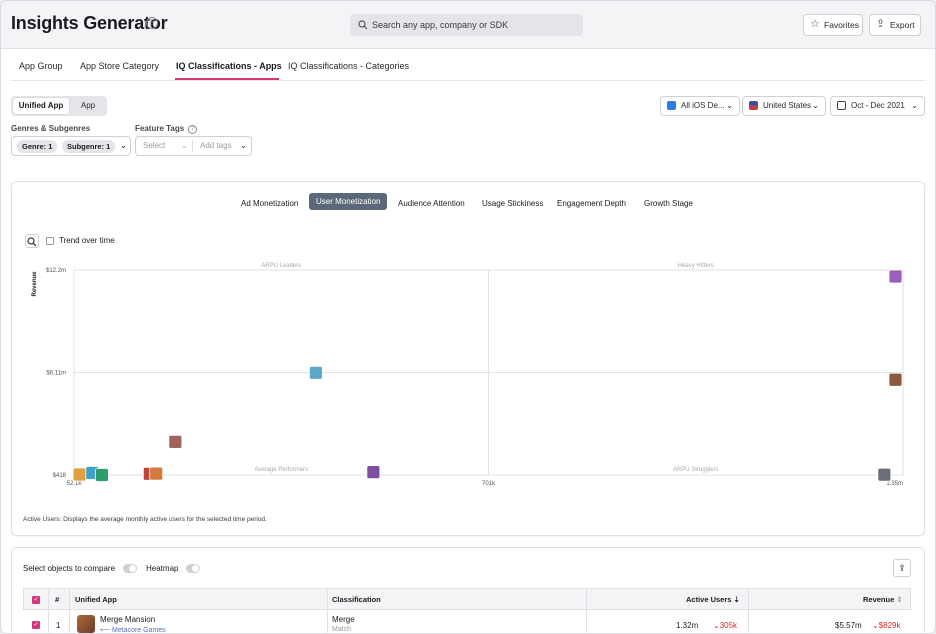 This screenshot has width=936, height=634. What do you see at coordinates (130, 568) in the screenshot?
I see `compare-toggle` at bounding box center [130, 568].